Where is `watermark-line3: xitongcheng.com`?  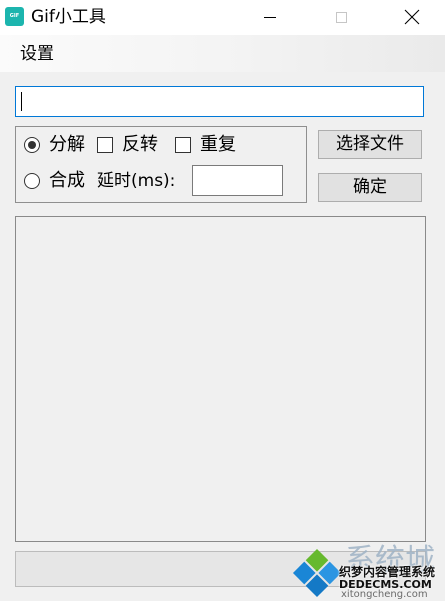
watermark-line3: xitongcheng.com is located at coordinates (384, 594).